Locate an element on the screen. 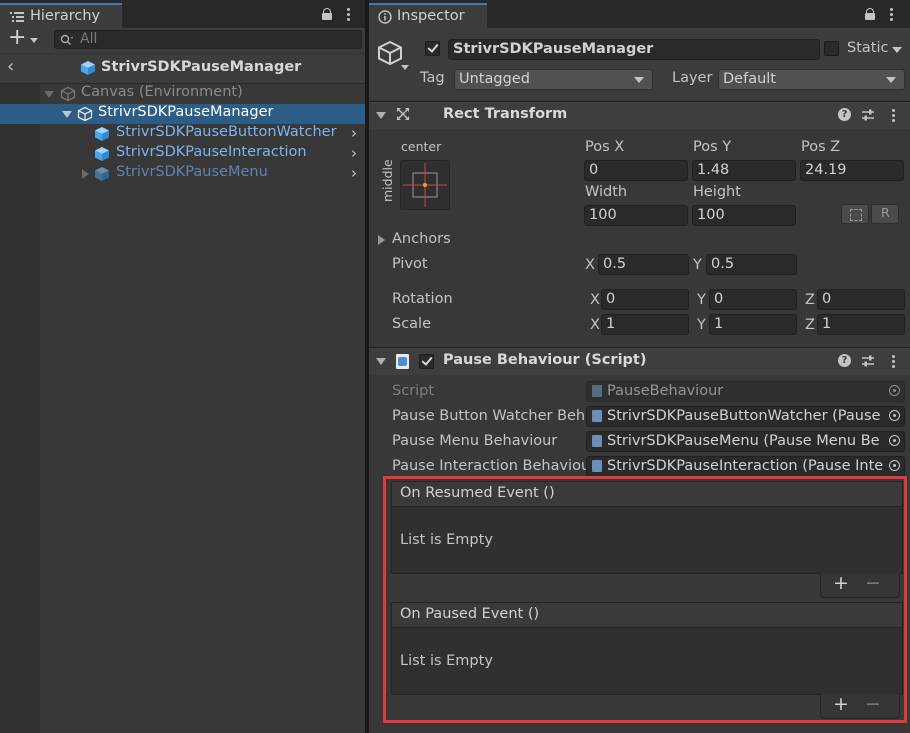 This screenshot has width=910, height=733. scene-header: ‹ StrivrSDKPauseManager is located at coordinates (182, 69).